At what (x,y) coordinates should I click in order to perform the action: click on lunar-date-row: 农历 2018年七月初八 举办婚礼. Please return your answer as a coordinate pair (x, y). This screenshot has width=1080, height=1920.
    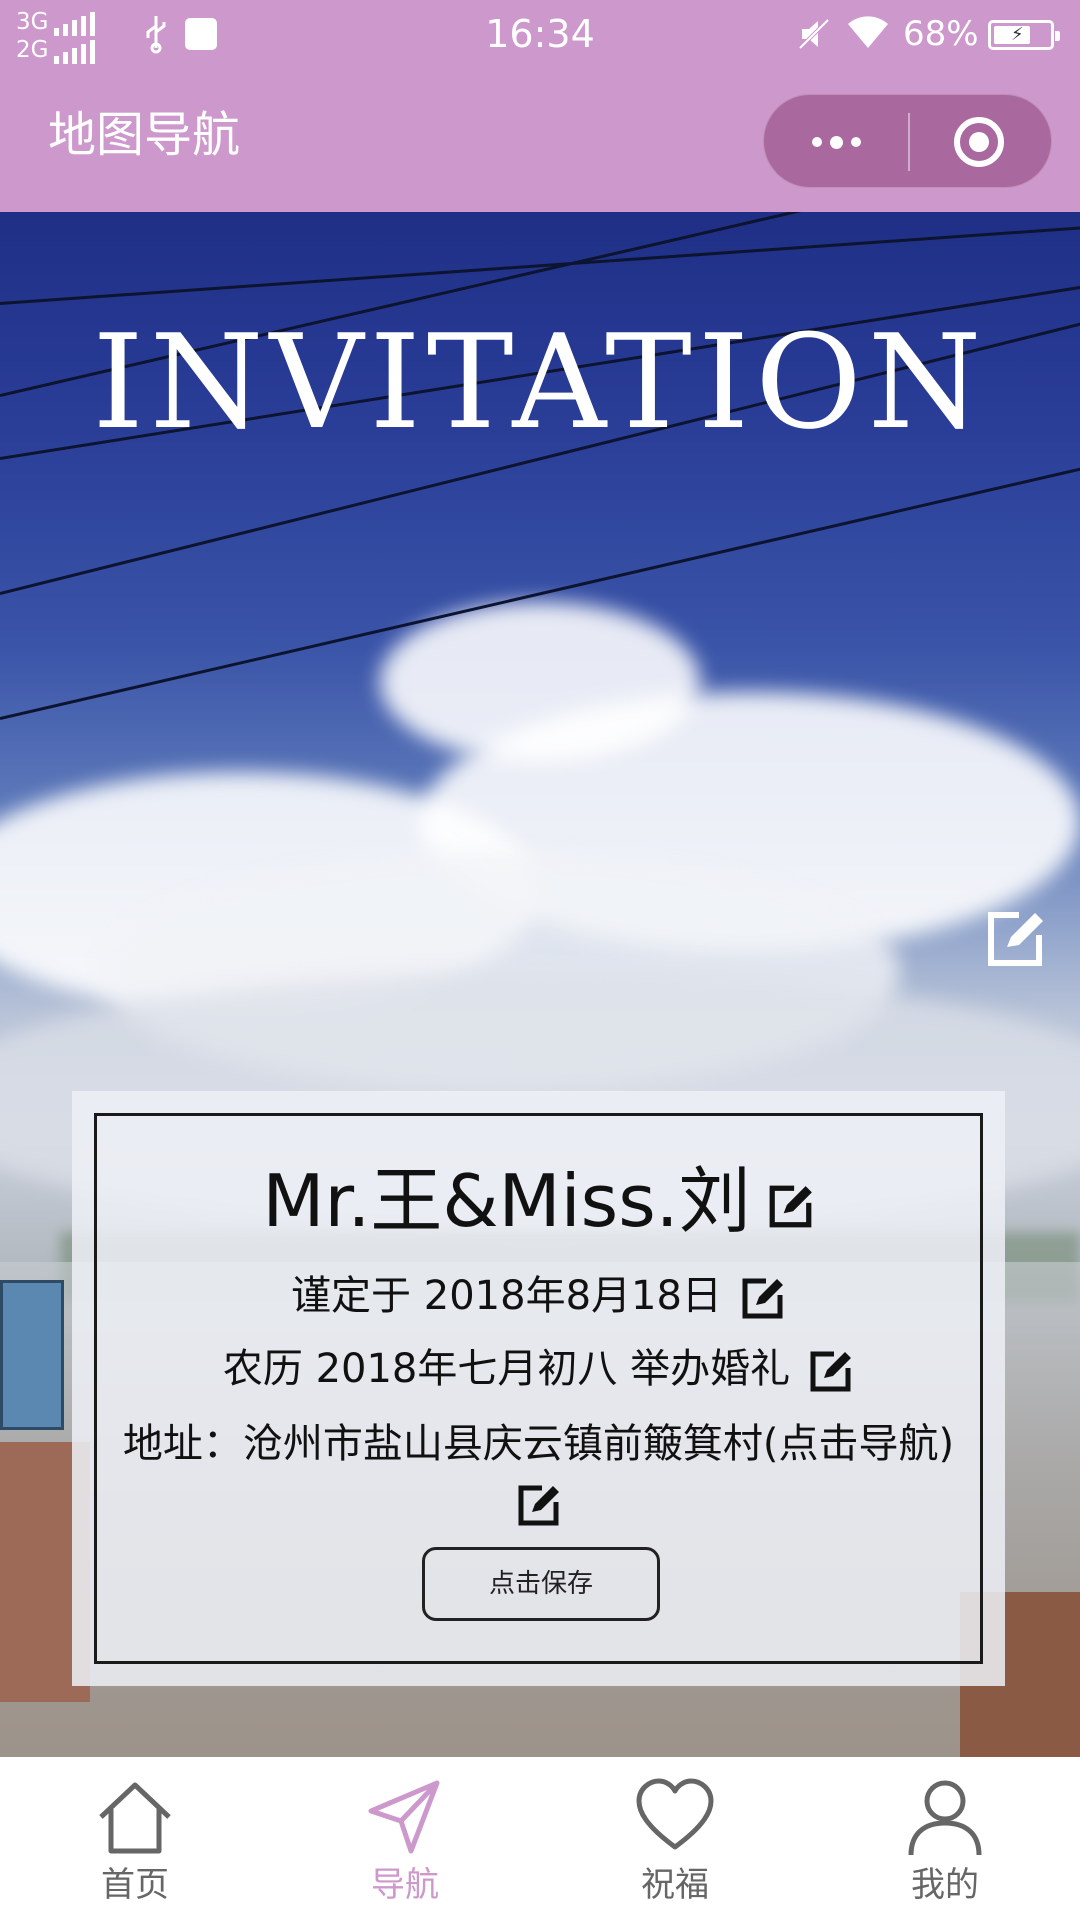
    Looking at the image, I should click on (538, 1369).